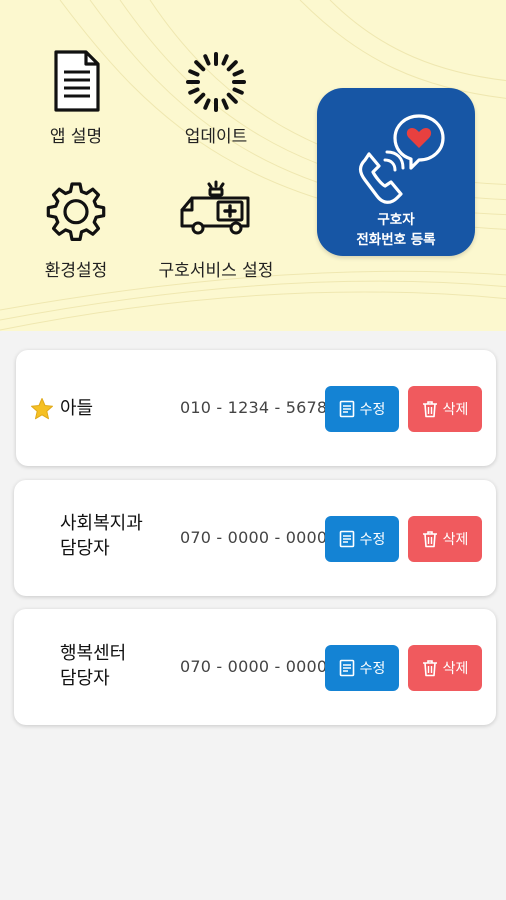 This screenshot has height=900, width=506. Describe the element at coordinates (216, 82) in the screenshot. I see `loading-spinner-icon` at that location.